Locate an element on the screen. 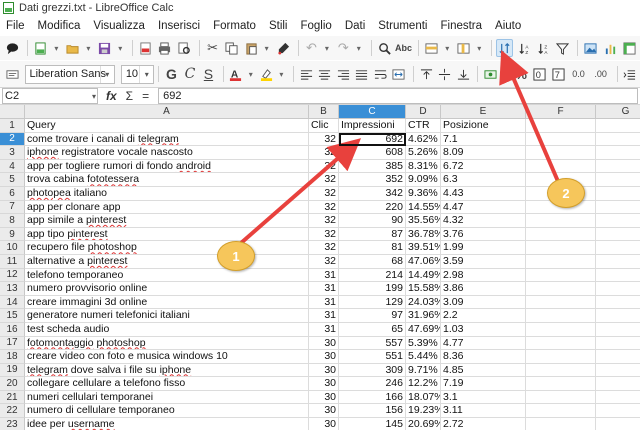  cell-a12: telefono temporaneo is located at coordinates (167, 275).